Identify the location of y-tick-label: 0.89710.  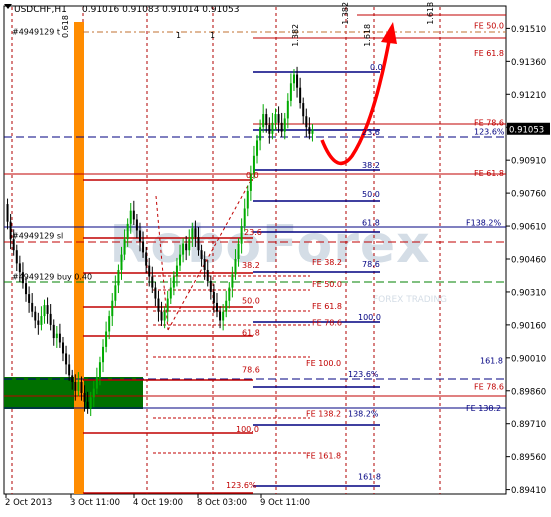
(528, 425).